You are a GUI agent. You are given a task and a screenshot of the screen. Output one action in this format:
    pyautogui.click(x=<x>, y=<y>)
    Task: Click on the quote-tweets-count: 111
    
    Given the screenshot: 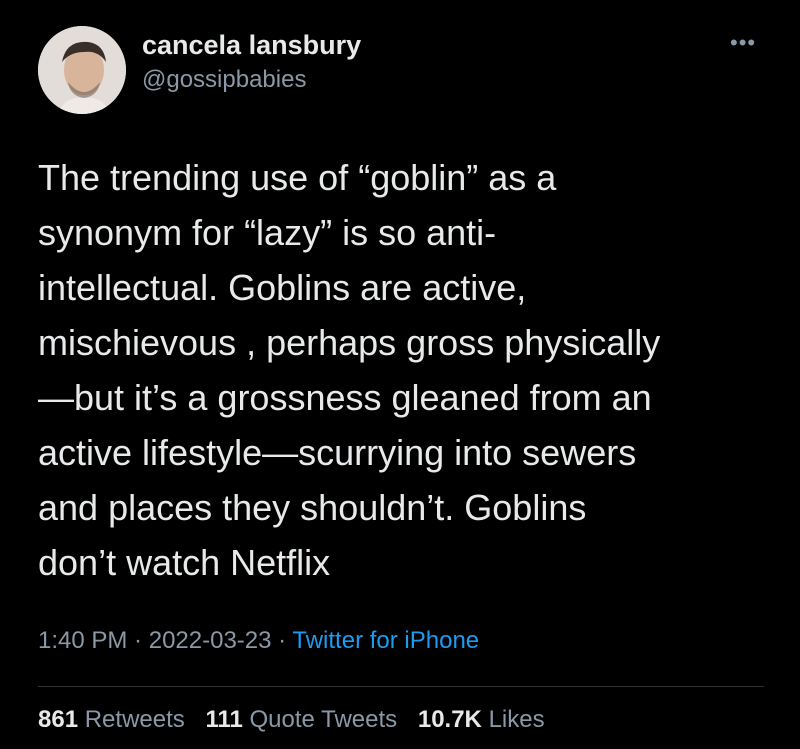 What is the action you would take?
    pyautogui.click(x=224, y=719)
    